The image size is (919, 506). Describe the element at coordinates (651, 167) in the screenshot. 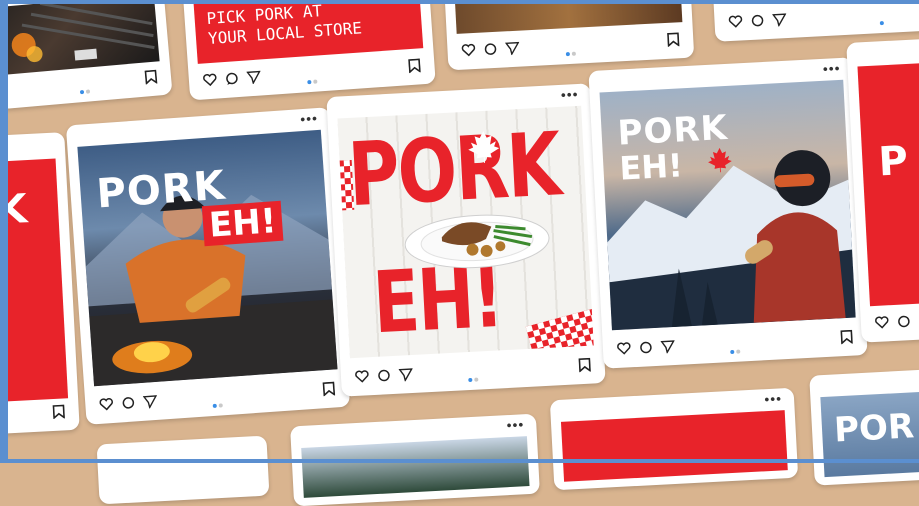

I see `skier-headline-2: EH!` at that location.